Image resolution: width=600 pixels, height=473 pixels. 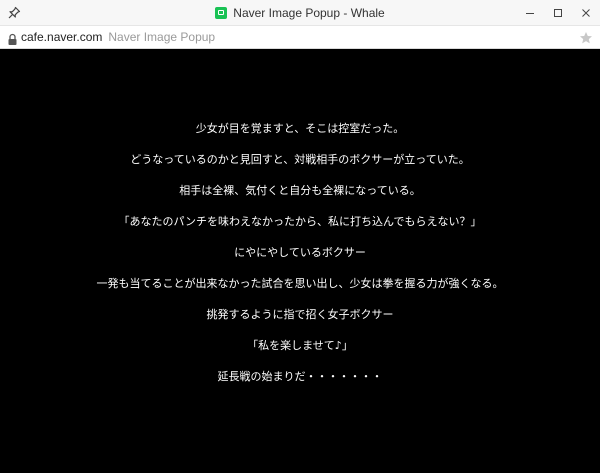 What do you see at coordinates (300, 252) in the screenshot?
I see `story-line-5: にやにやしているボクサー` at bounding box center [300, 252].